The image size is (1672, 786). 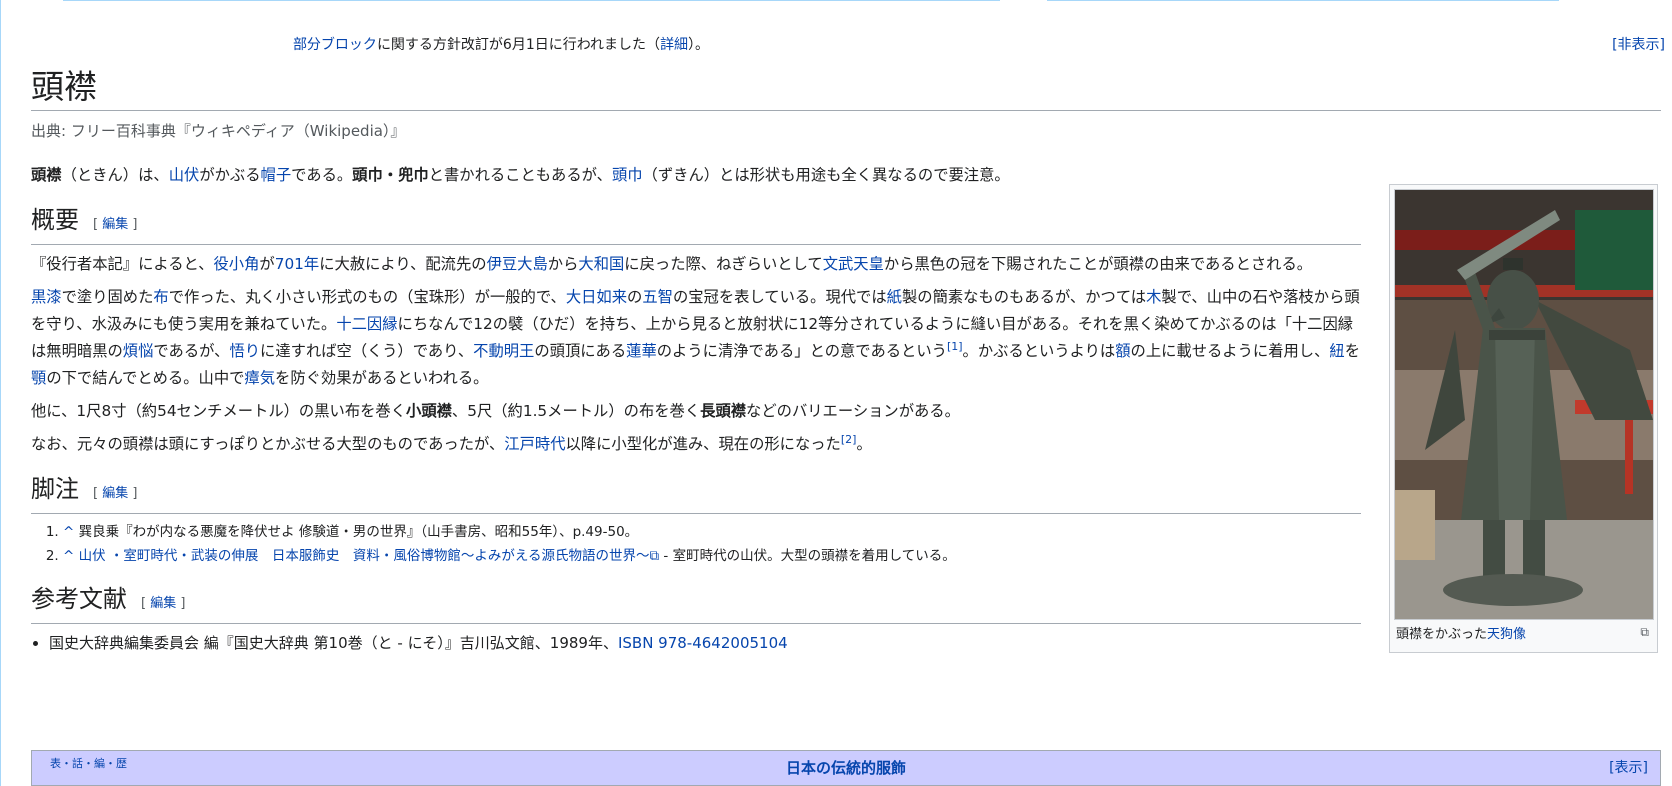 I want to click on magnify-icon: ⧉, so click(x=1644, y=632).